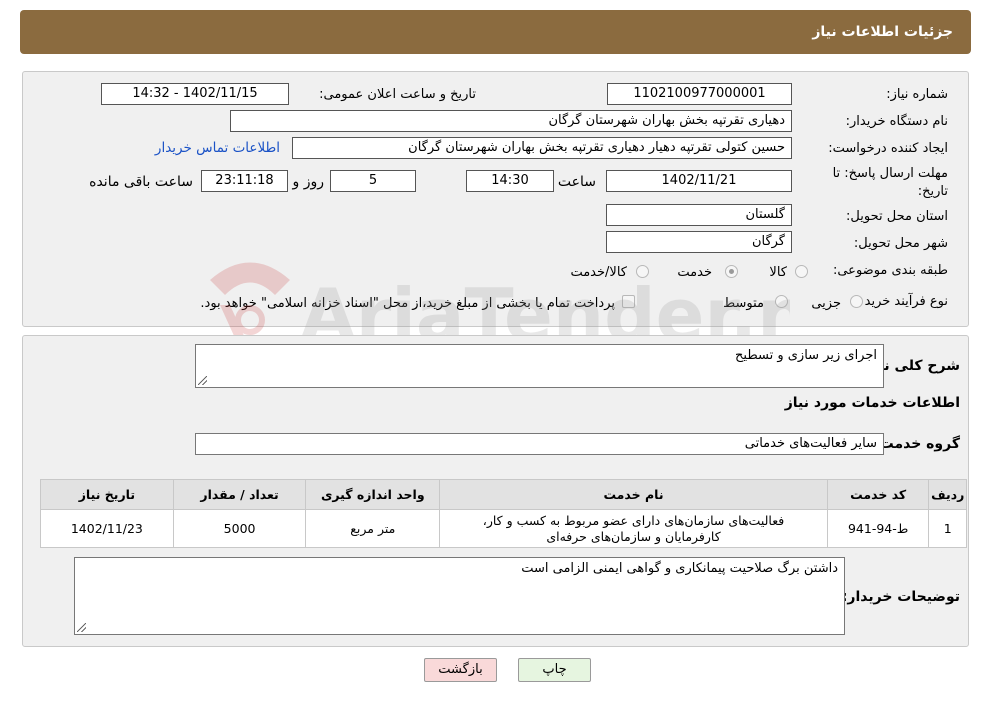 The image size is (985, 703). What do you see at coordinates (890, 270) in the screenshot?
I see `category-label: طبقه بندی موضوعی:` at bounding box center [890, 270].